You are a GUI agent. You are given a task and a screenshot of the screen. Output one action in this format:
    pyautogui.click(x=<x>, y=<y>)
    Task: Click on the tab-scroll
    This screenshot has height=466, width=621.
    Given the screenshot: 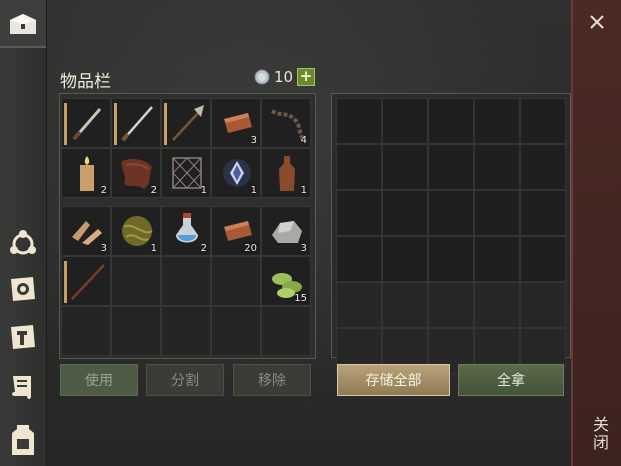 What is the action you would take?
    pyautogui.click(x=23, y=387)
    